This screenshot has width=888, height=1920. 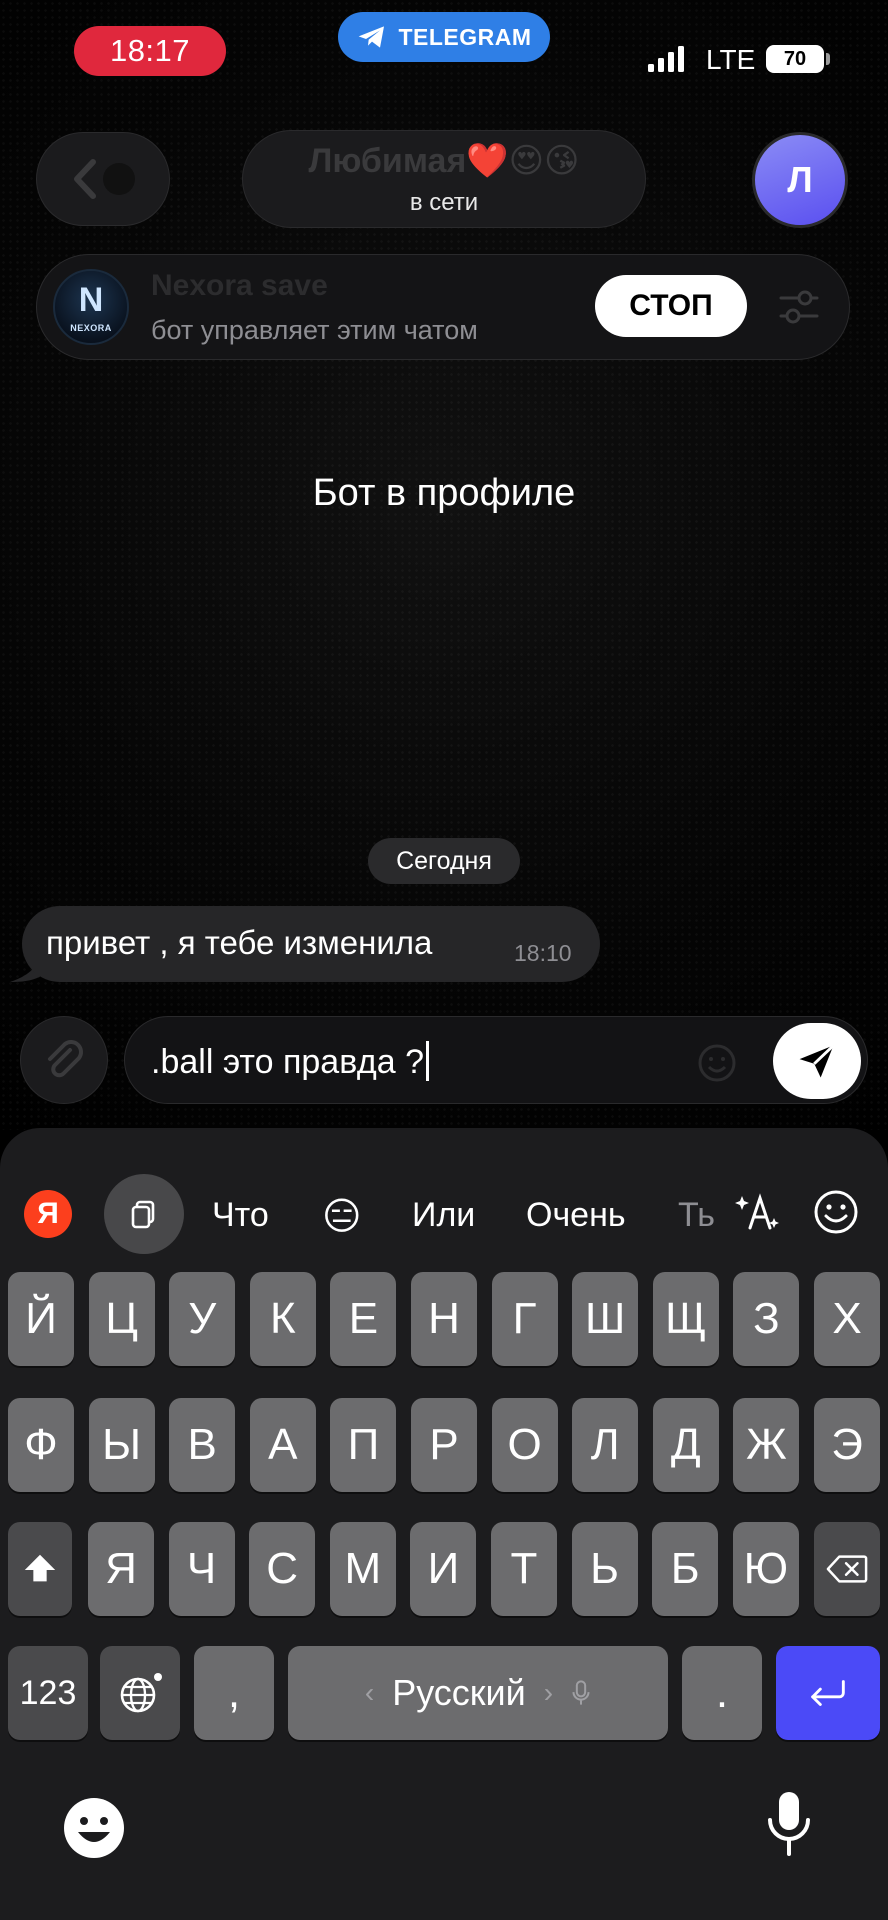 What do you see at coordinates (239, 285) in the screenshot?
I see `bot-name: Nexora save` at bounding box center [239, 285].